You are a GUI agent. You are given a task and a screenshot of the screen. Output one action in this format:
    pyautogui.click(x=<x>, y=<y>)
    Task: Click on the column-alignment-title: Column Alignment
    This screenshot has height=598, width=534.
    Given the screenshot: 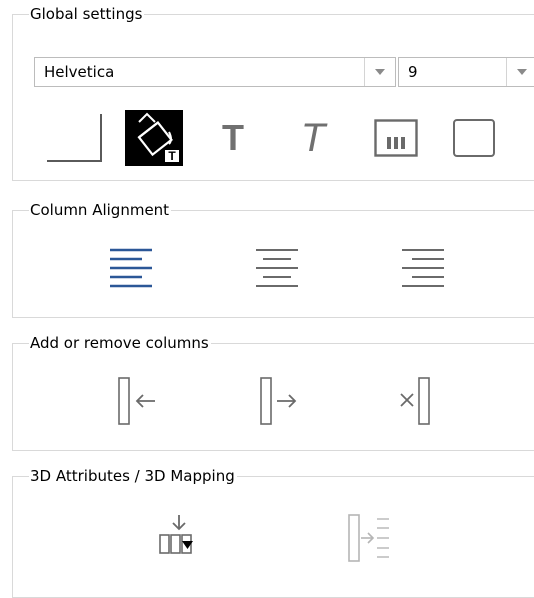 What is the action you would take?
    pyautogui.click(x=100, y=210)
    